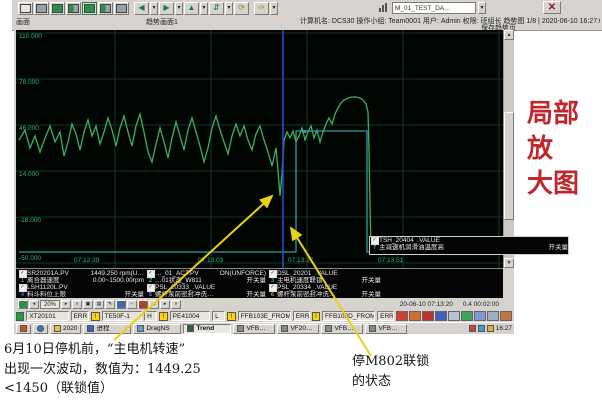  What do you see at coordinates (301, 316) in the screenshot?
I see `alarm-status: ERR` at bounding box center [301, 316].